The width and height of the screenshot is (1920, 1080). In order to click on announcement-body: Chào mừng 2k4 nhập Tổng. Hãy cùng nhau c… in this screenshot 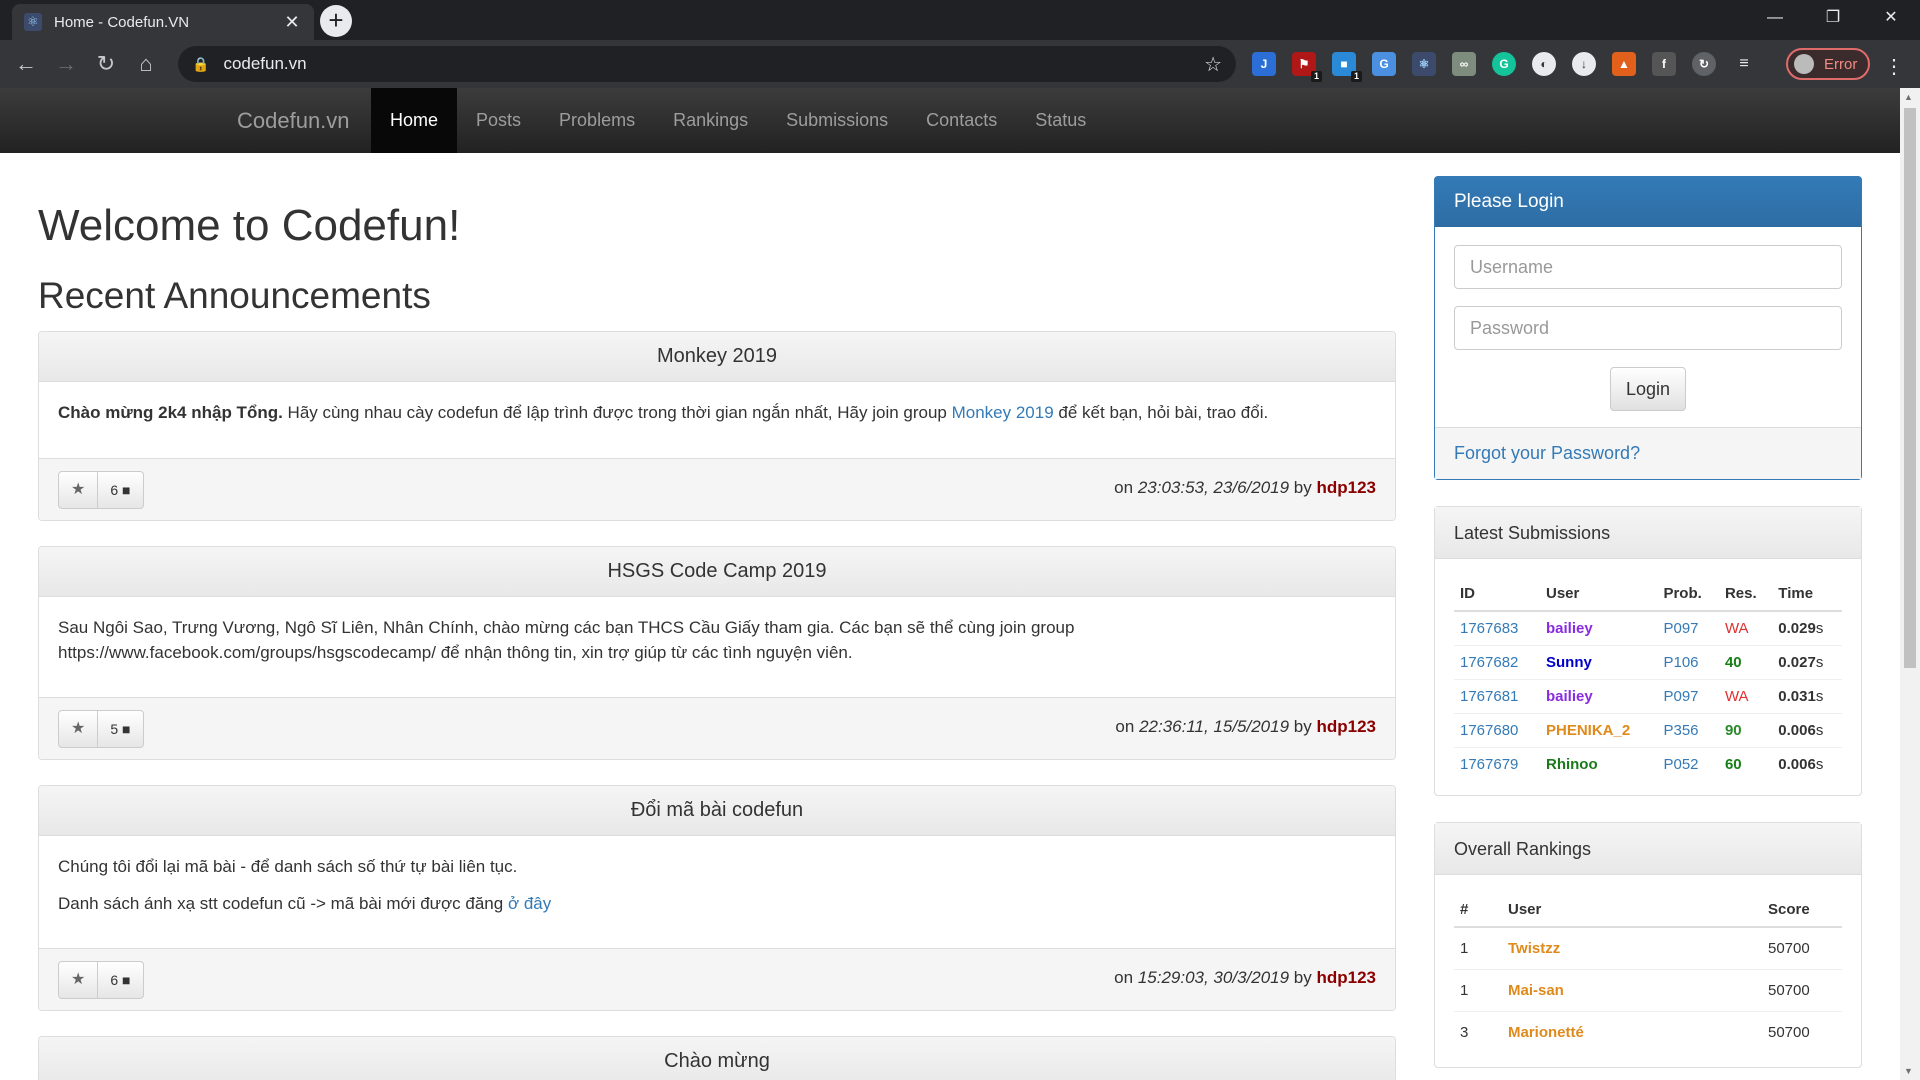, I will do `click(717, 420)`.